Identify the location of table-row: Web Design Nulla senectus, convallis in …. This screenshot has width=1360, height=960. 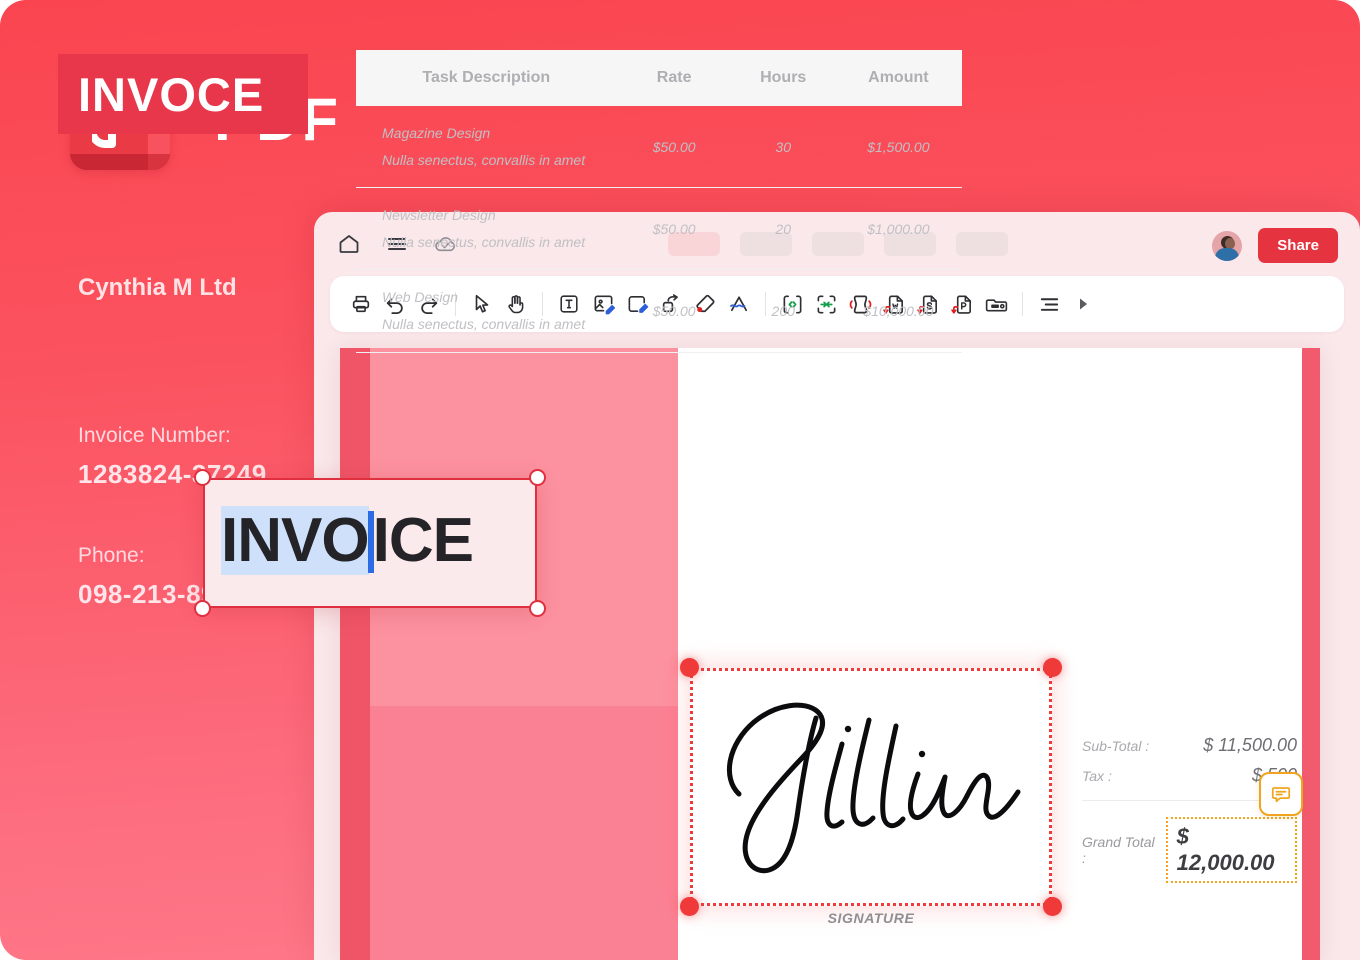
(659, 311).